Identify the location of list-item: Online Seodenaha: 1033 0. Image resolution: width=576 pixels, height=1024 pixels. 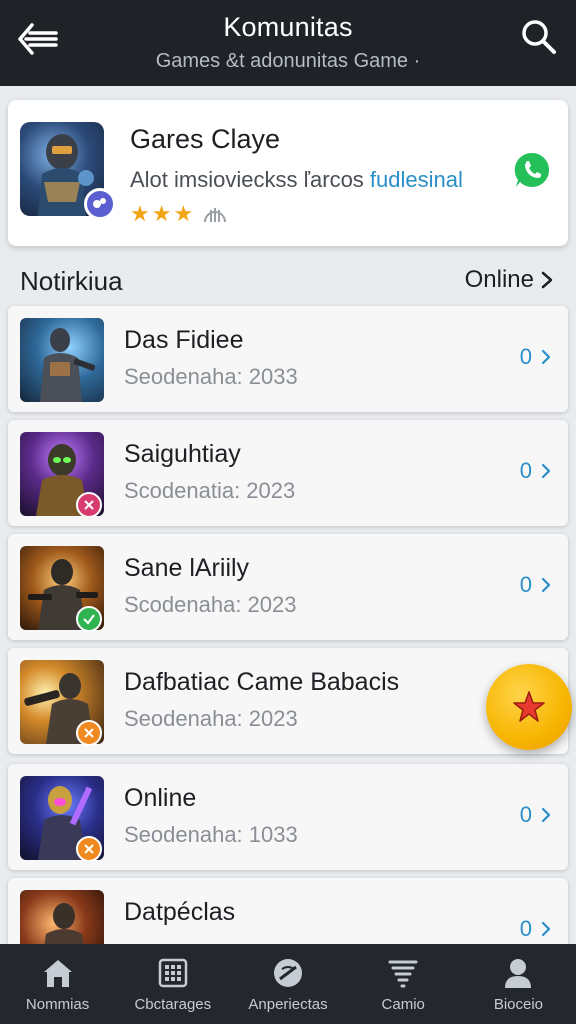
(288, 817).